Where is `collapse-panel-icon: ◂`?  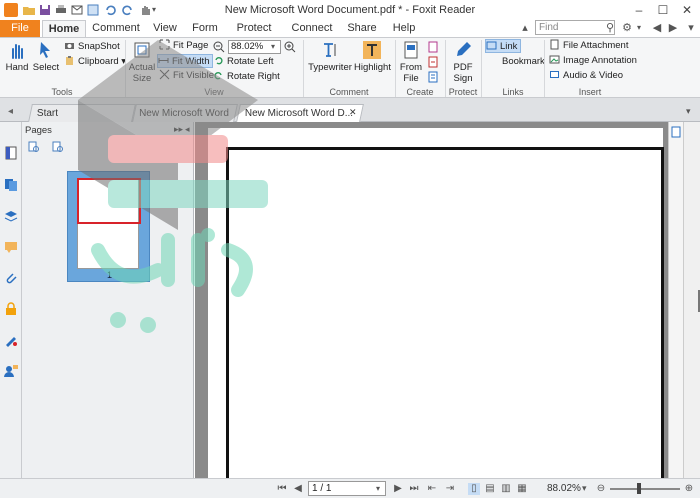 collapse-panel-icon: ◂ is located at coordinates (187, 129).